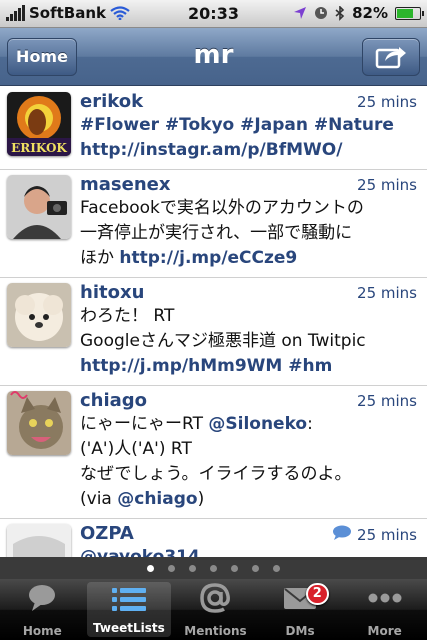 Image resolution: width=427 pixels, height=640 pixels. What do you see at coordinates (317, 594) in the screenshot?
I see `unread-badge: 2` at bounding box center [317, 594].